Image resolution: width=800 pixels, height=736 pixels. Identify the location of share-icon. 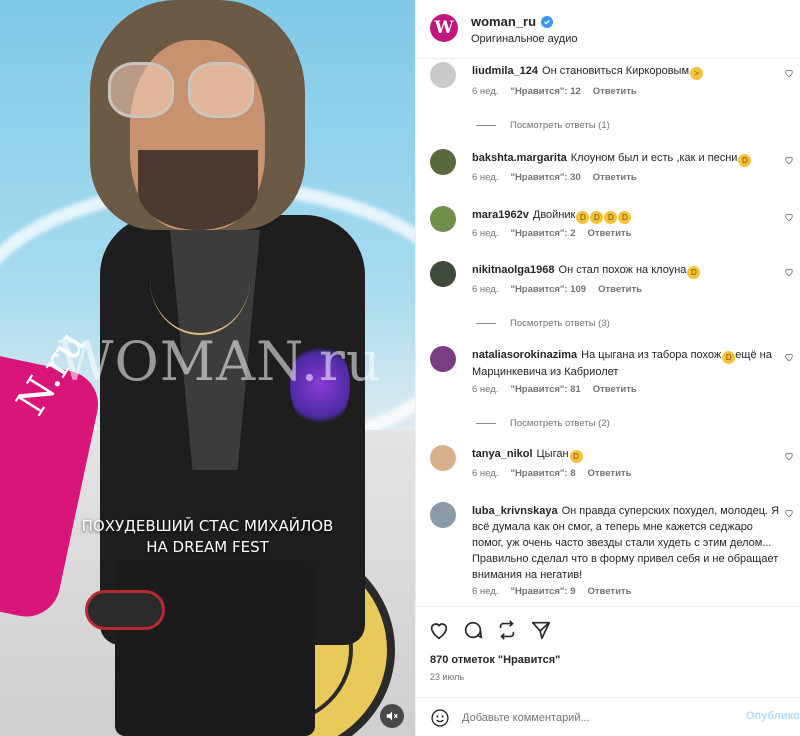
(541, 630).